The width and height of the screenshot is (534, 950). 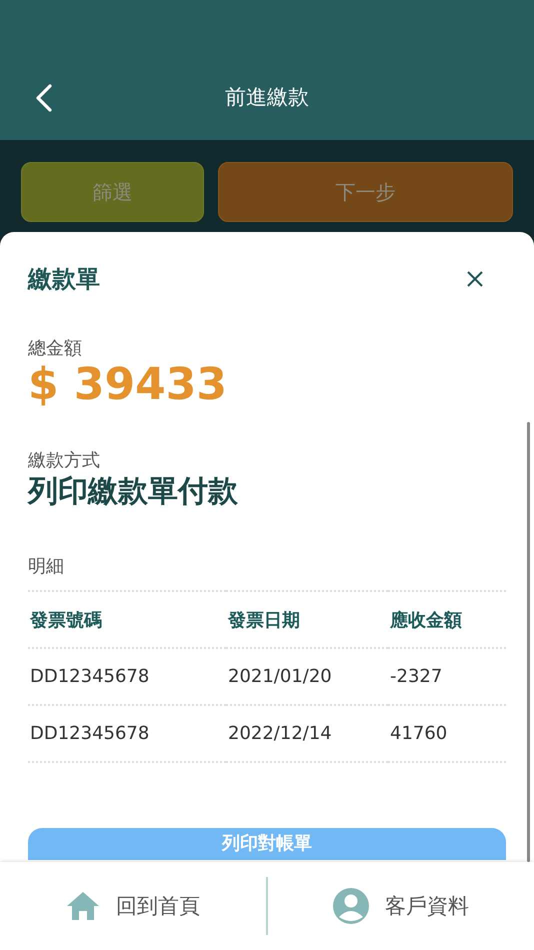 I want to click on details-label: 明細, so click(x=46, y=566).